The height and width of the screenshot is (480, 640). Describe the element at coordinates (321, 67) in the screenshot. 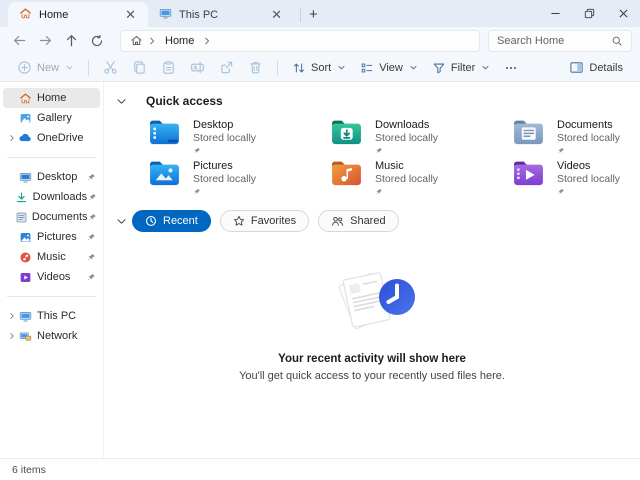

I see `sort-label: Sort` at that location.